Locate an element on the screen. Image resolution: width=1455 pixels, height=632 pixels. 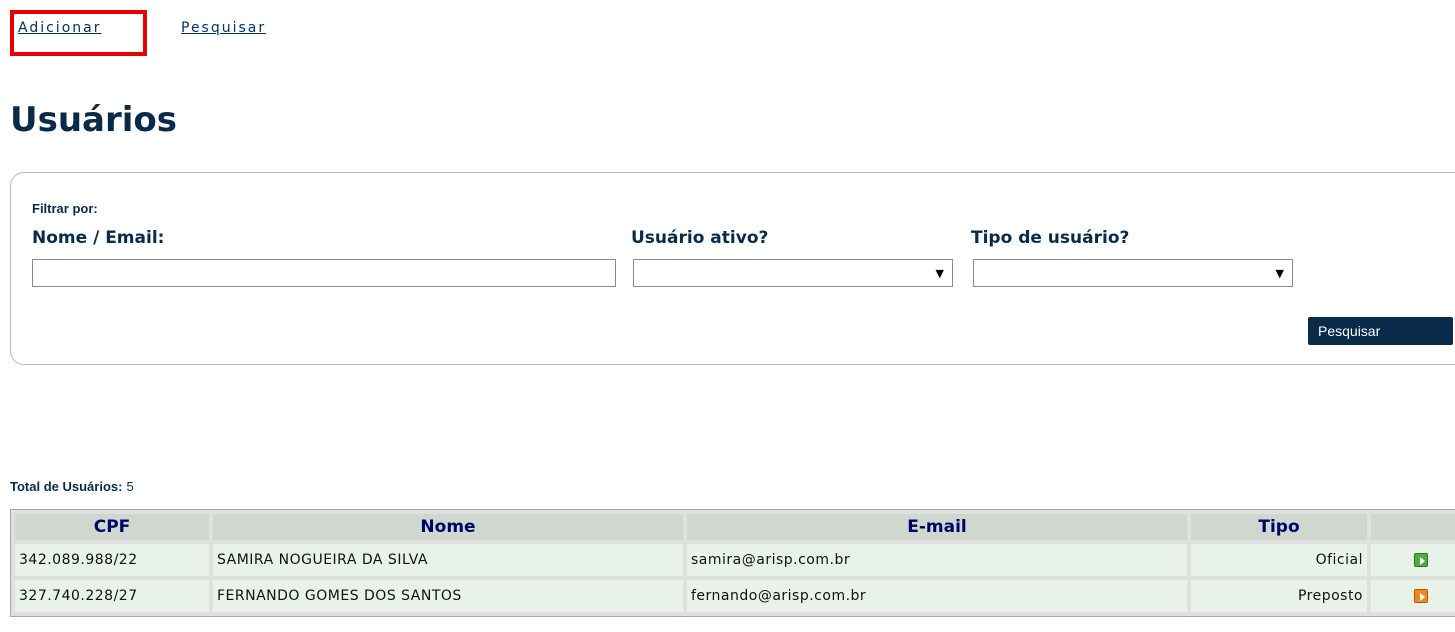
header-cpf: CPF is located at coordinates (112, 527).